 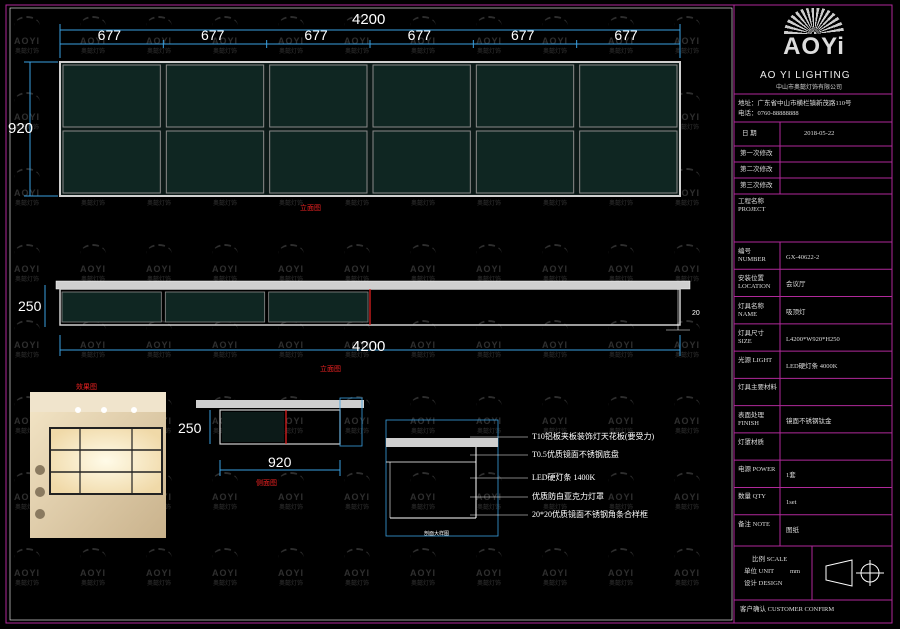 I want to click on section-caption: 立面图, so click(x=330, y=369).